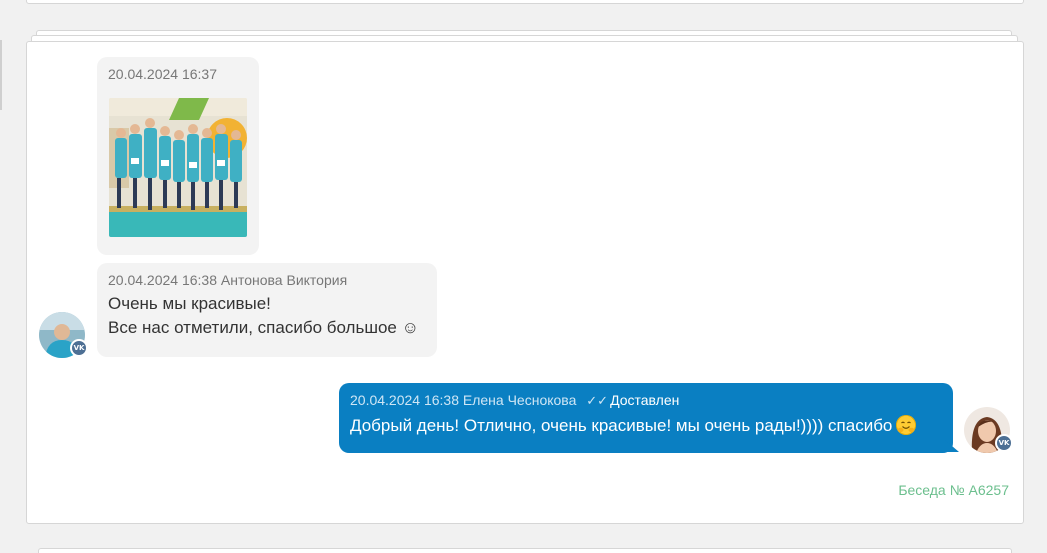 The width and height of the screenshot is (1047, 553). What do you see at coordinates (263, 327) in the screenshot?
I see `message-text-line: Все нас отметили, спасибо большое ☺` at bounding box center [263, 327].